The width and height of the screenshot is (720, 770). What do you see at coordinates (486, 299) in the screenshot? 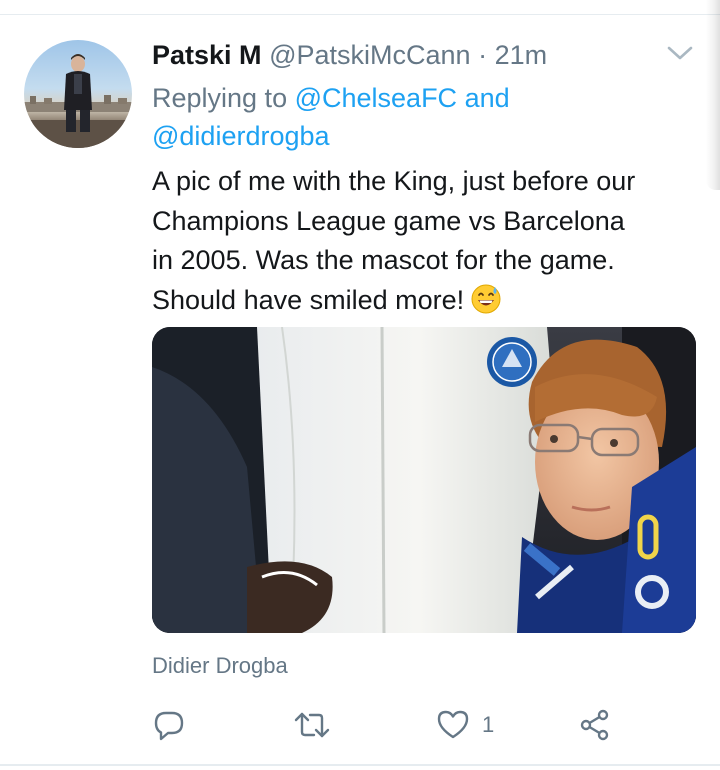
I see `grinning-face-with-sweat-icon` at bounding box center [486, 299].